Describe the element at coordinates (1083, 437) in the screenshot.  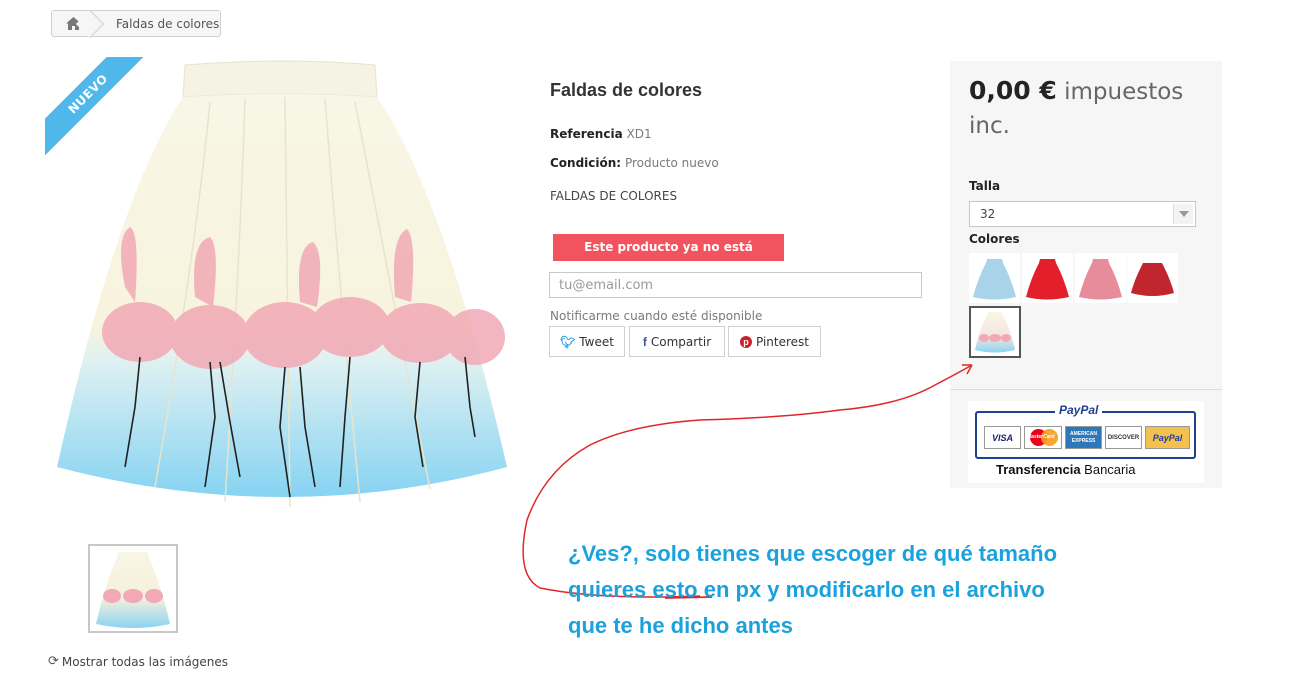
I see `amex-logo: AMERICAN EXPRESS` at that location.